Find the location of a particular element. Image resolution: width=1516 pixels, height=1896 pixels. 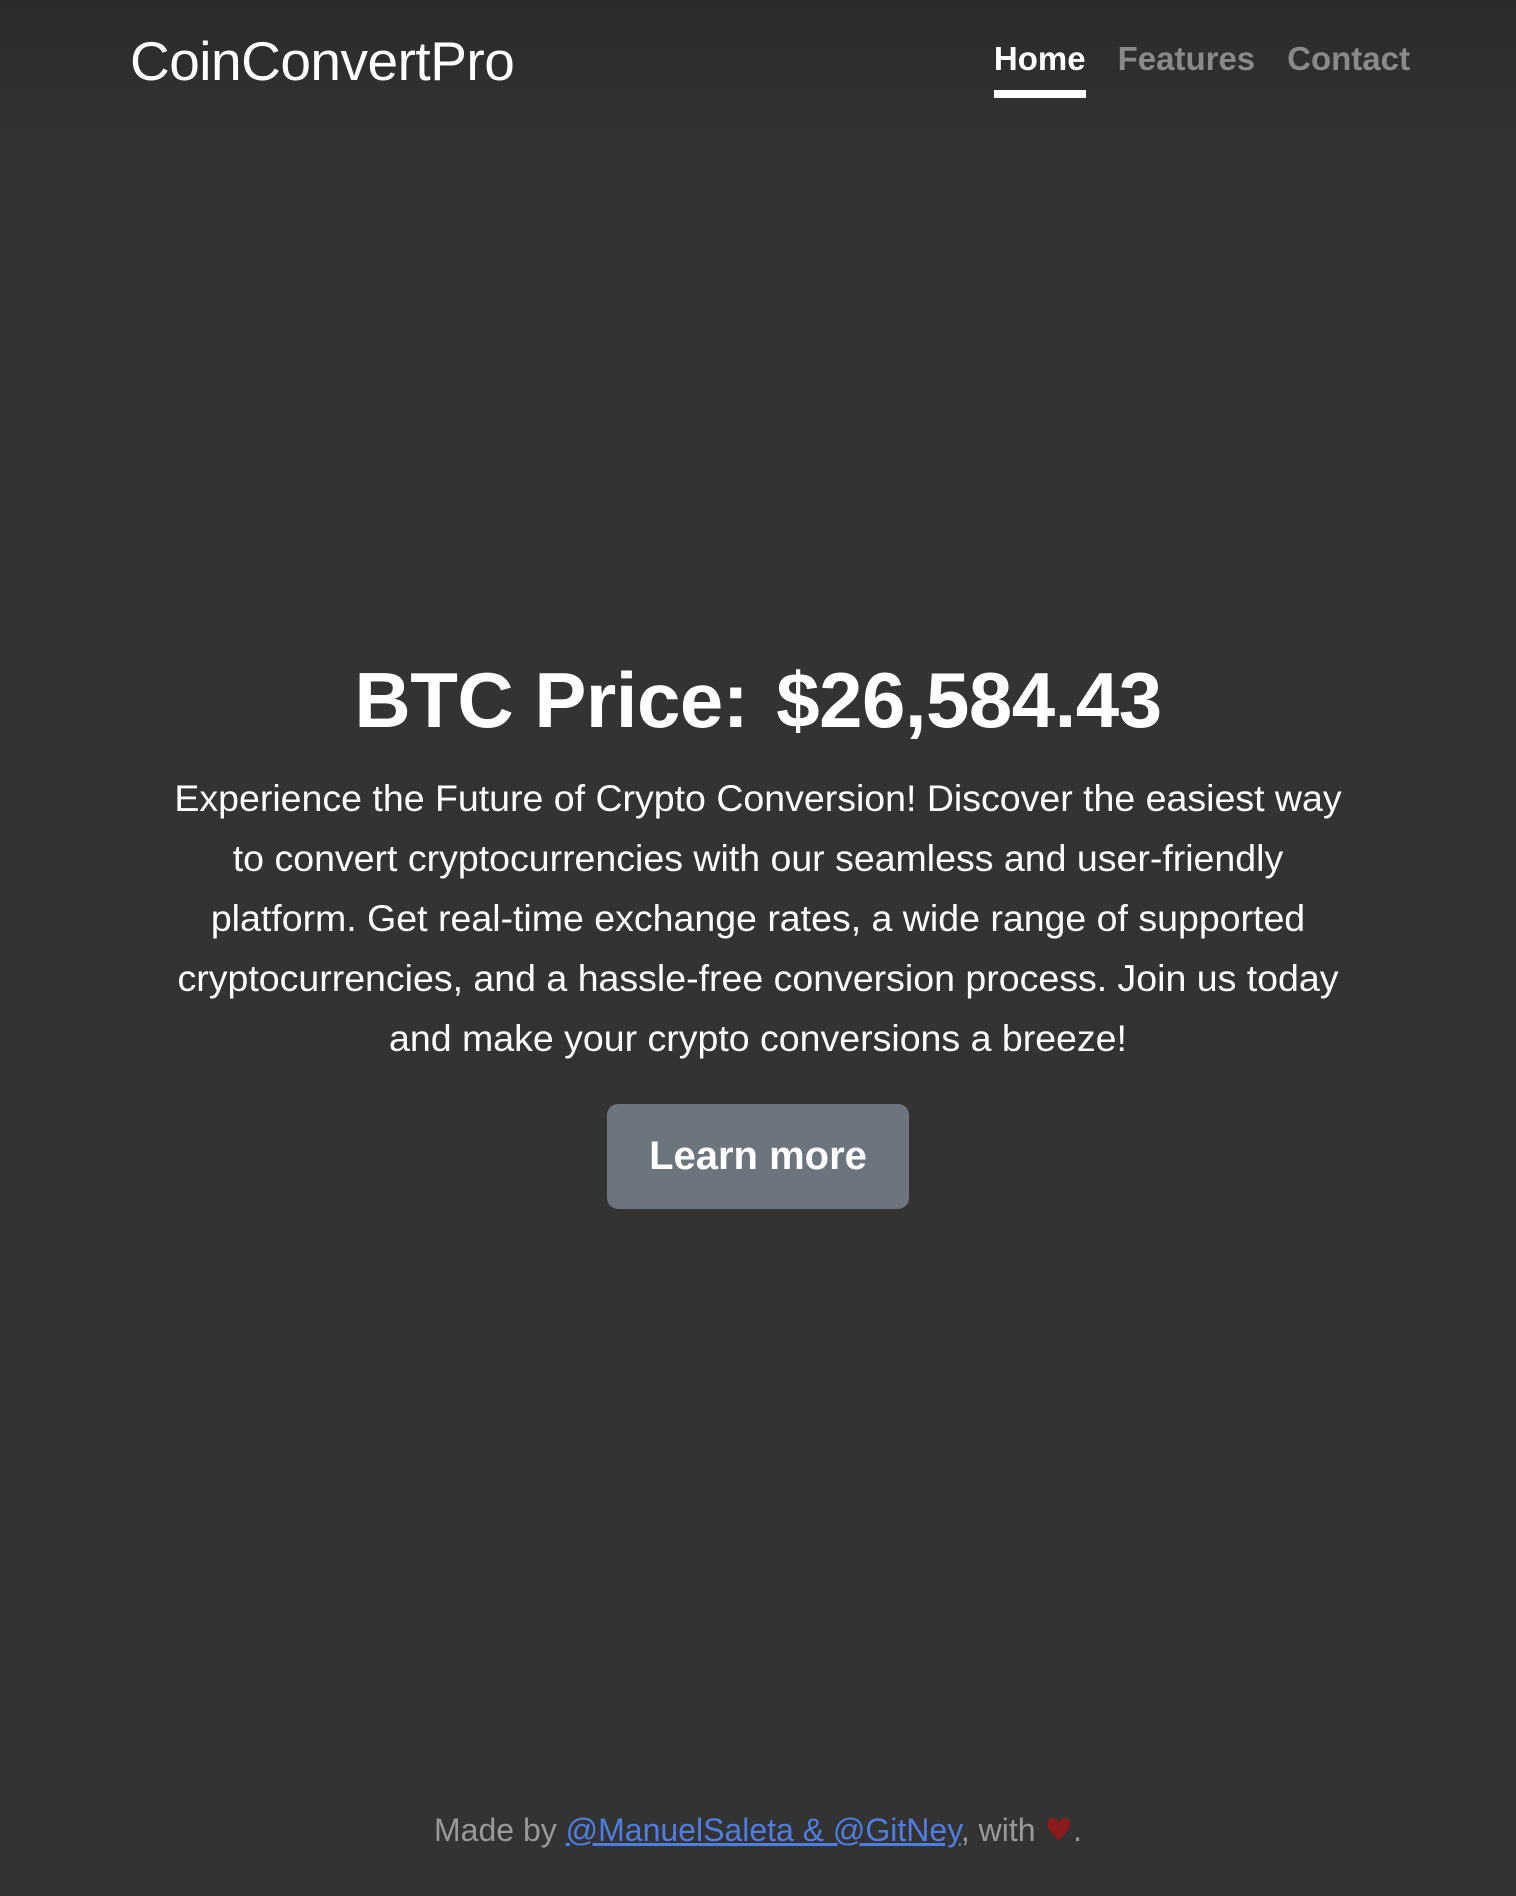

main-nav: Home Features Contact is located at coordinates (1201, 69).